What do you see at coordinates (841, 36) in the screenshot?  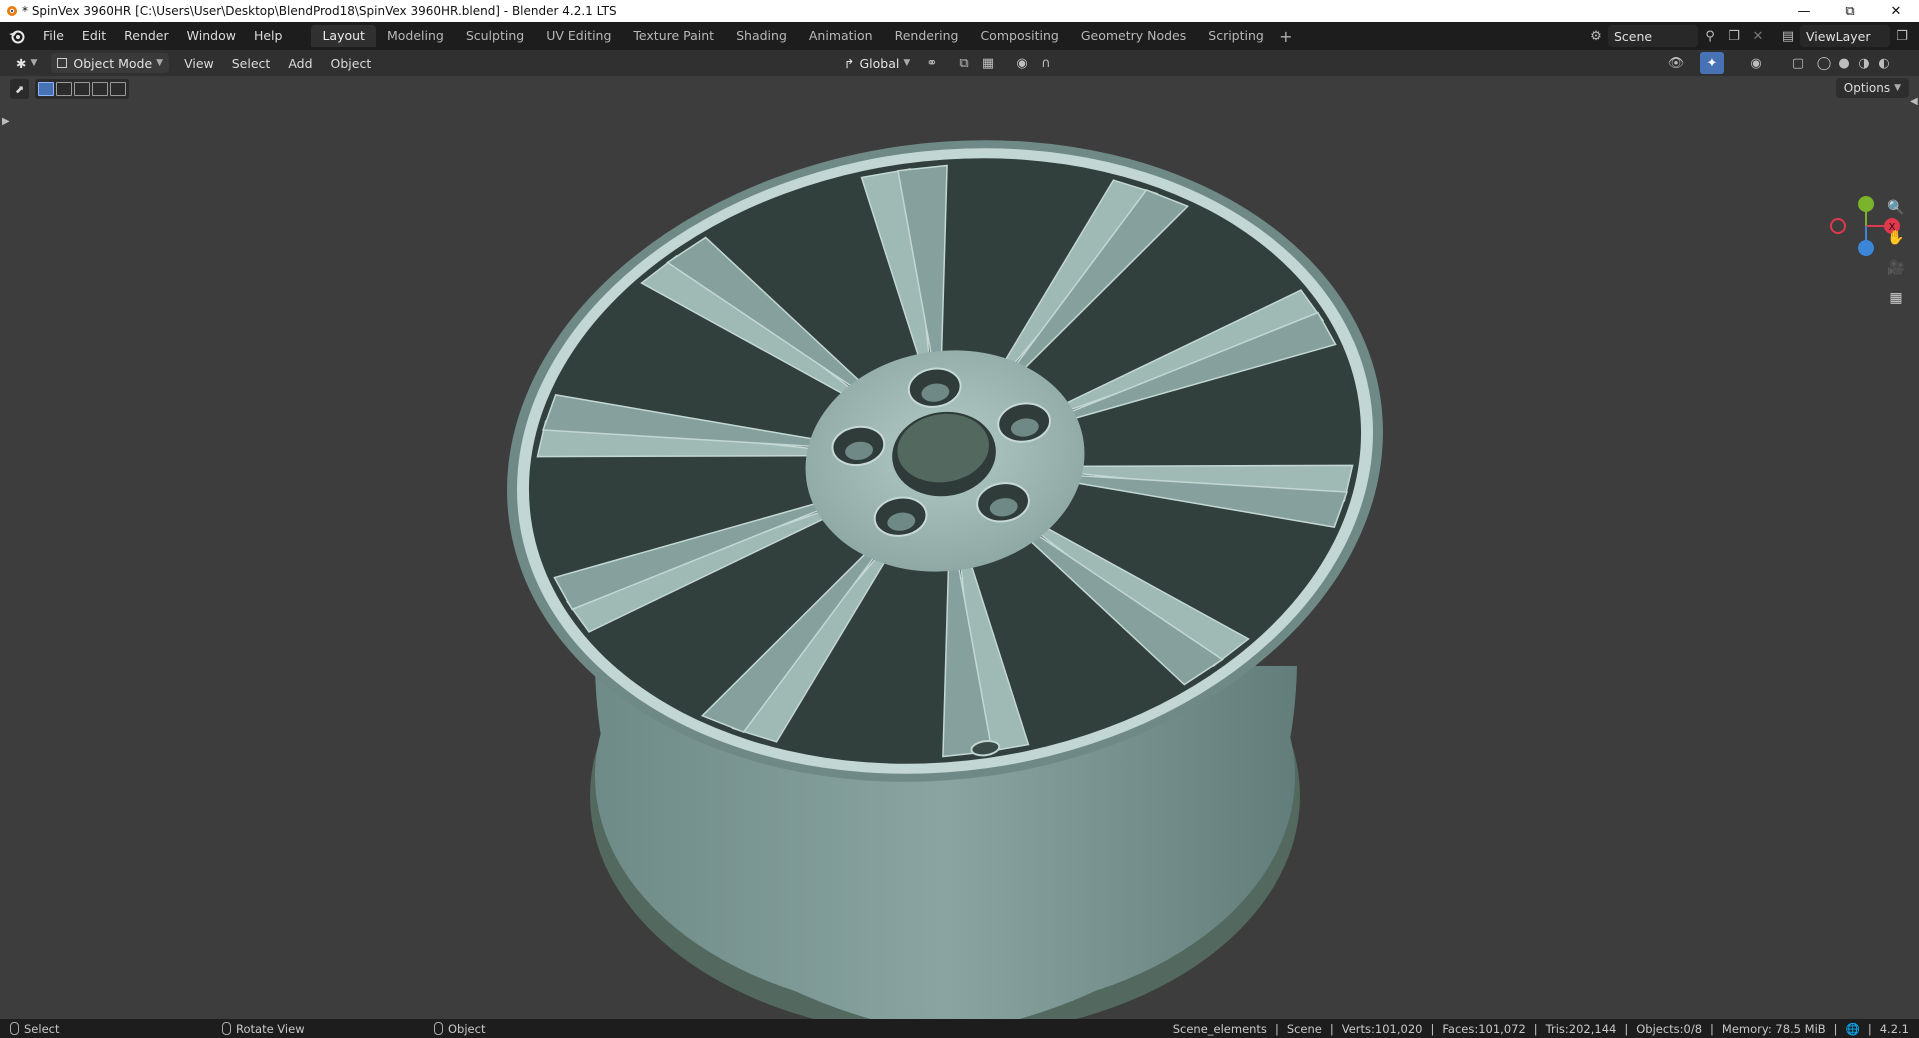 I see `tab-animation: Animation` at bounding box center [841, 36].